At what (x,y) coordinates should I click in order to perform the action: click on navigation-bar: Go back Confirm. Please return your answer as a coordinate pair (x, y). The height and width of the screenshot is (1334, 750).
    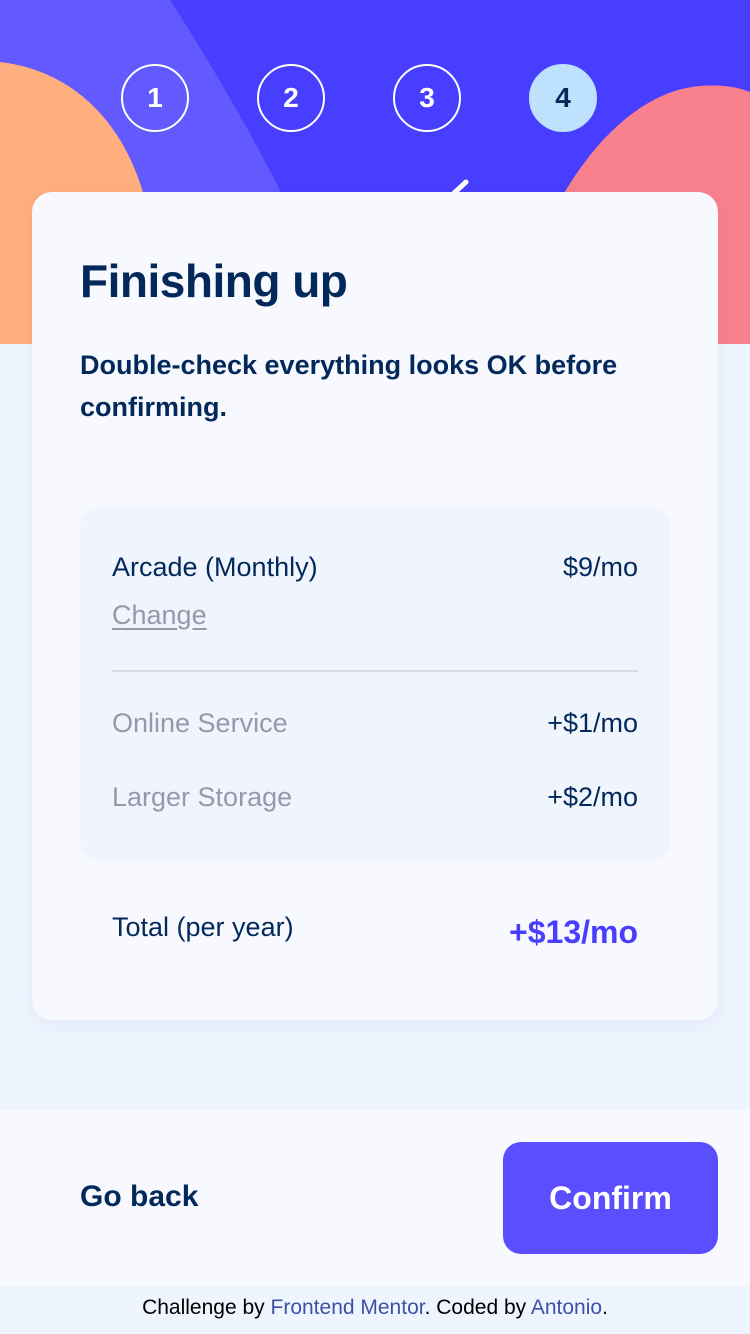
    Looking at the image, I should click on (375, 1198).